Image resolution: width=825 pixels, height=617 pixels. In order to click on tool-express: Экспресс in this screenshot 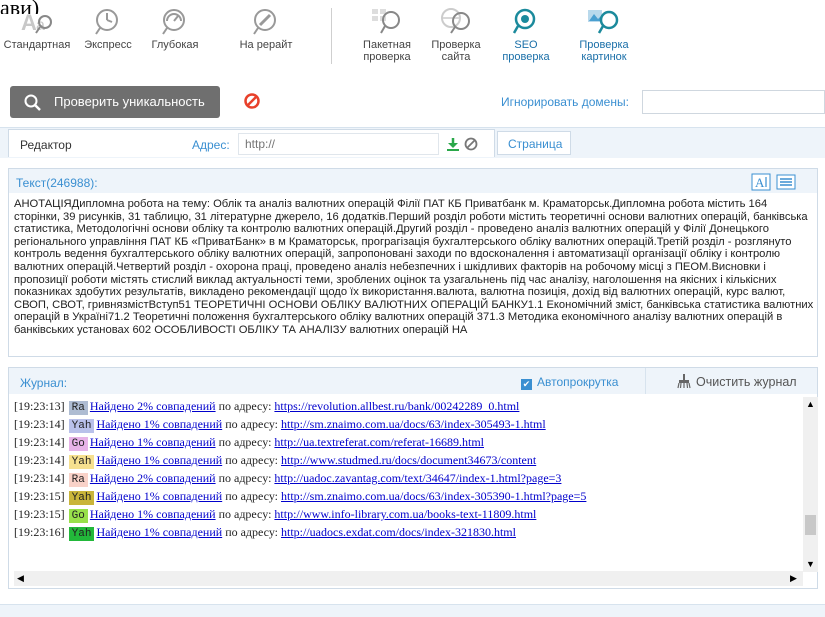, I will do `click(108, 28)`.